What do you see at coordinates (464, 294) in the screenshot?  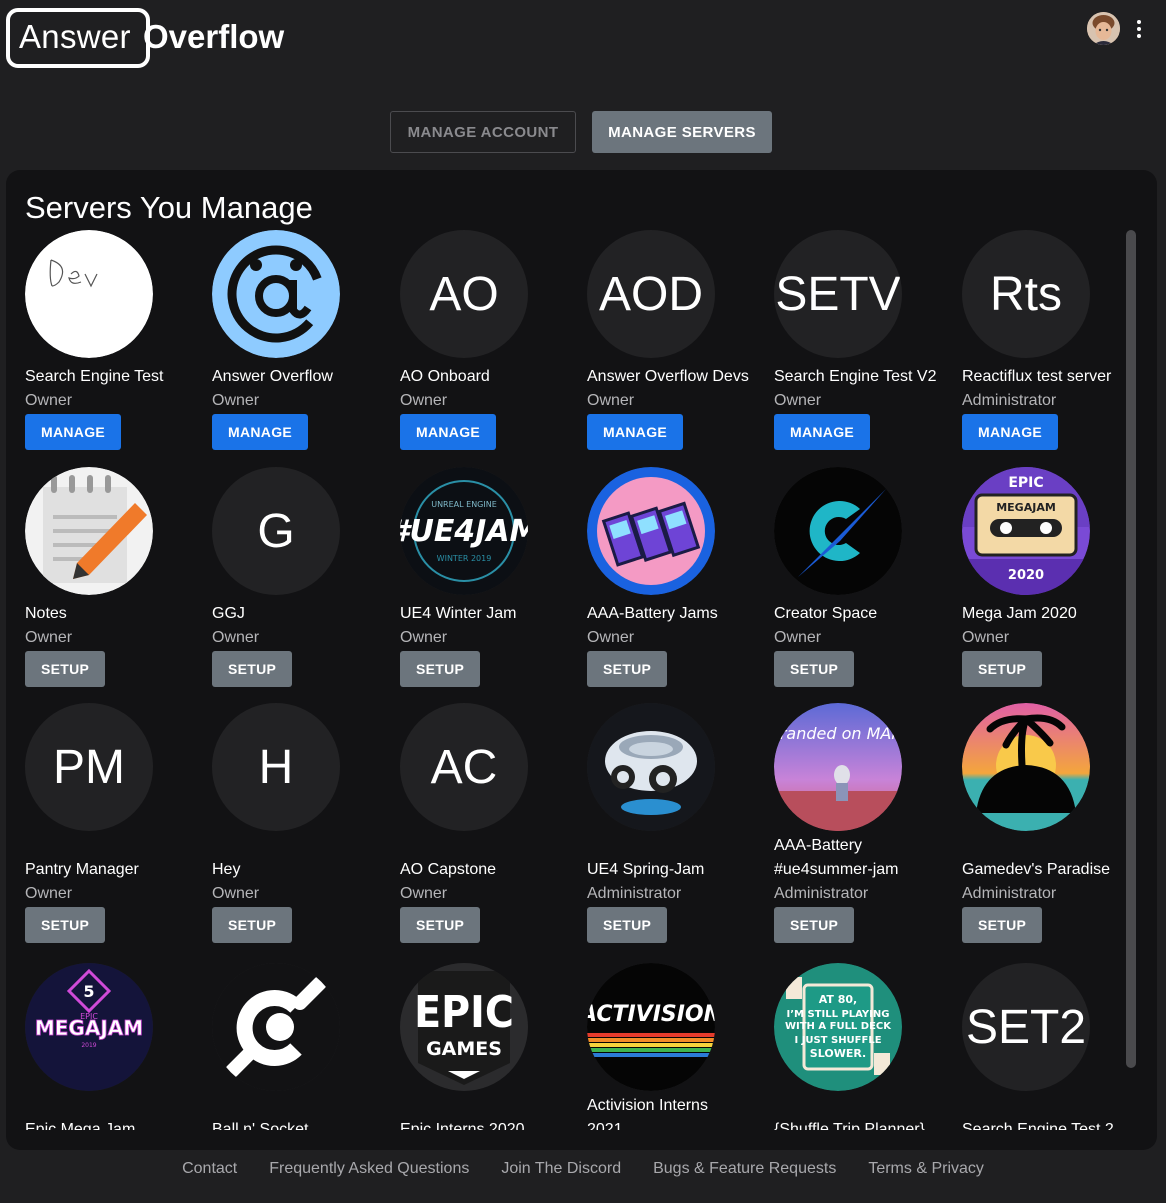 I see `server-initials-icon: AO` at bounding box center [464, 294].